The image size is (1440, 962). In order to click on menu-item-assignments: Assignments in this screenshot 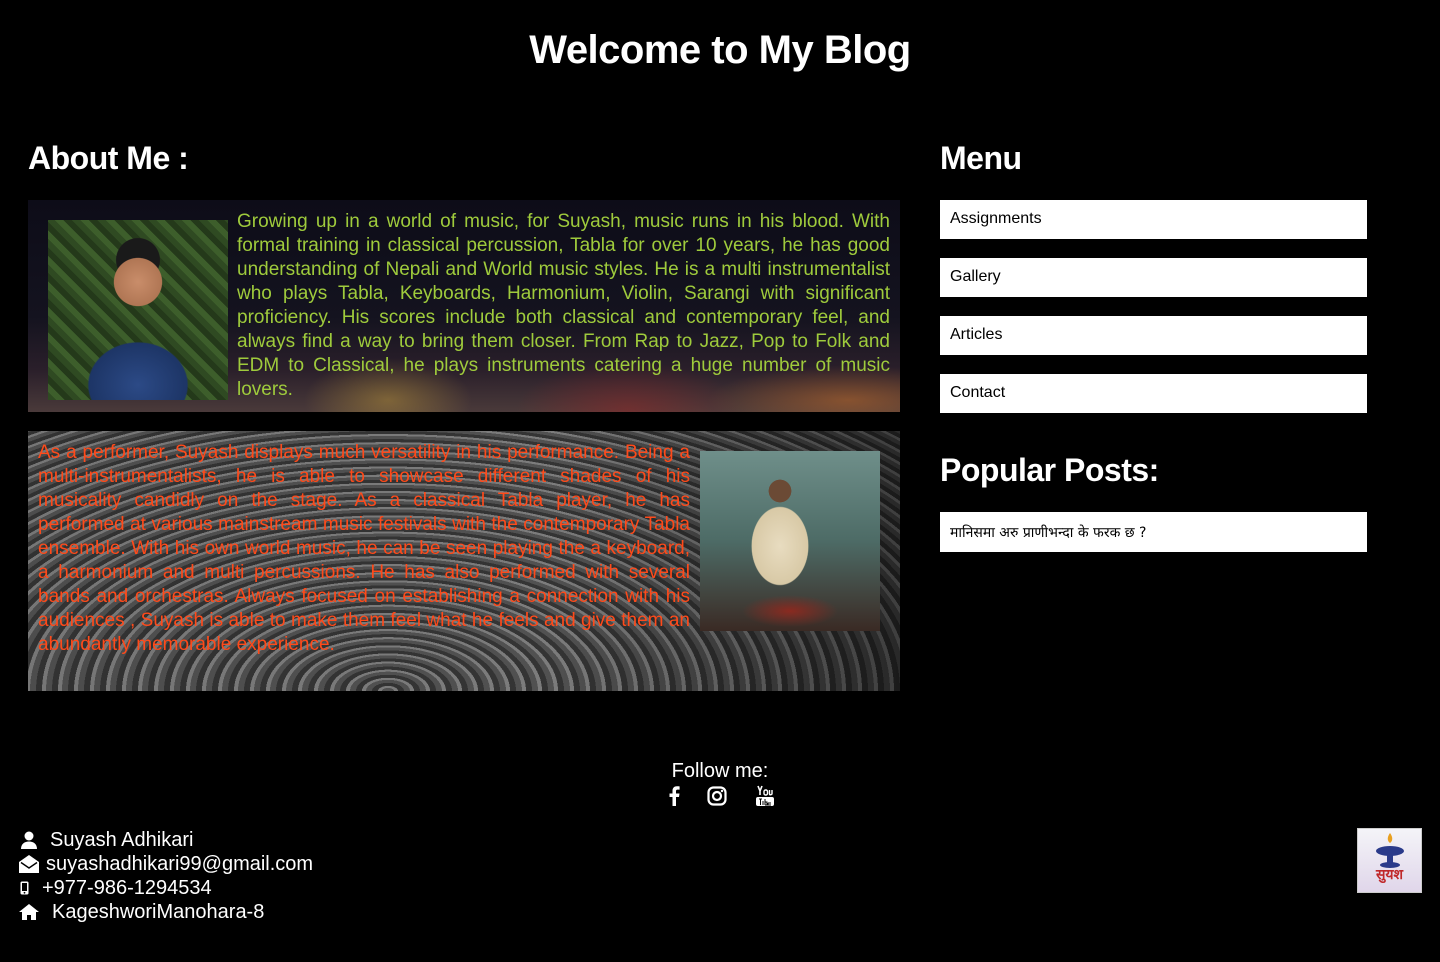, I will do `click(1153, 219)`.